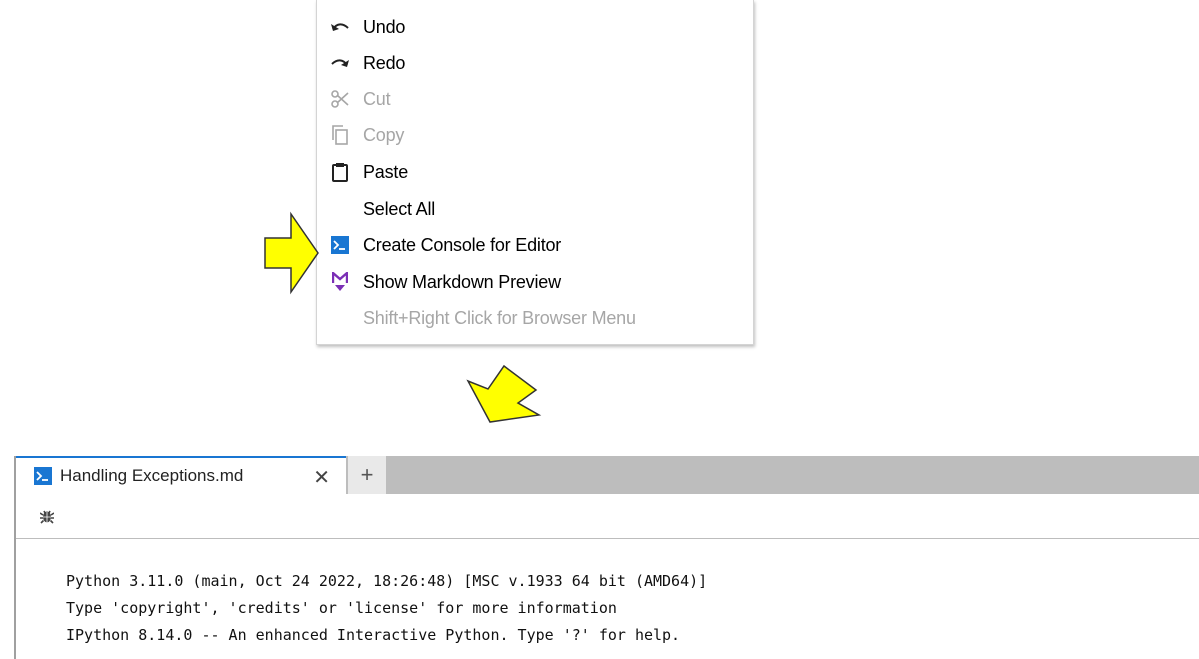  I want to click on menu-item-browser-menu-hint: Shift+Right Click for Browser Menu, so click(535, 318).